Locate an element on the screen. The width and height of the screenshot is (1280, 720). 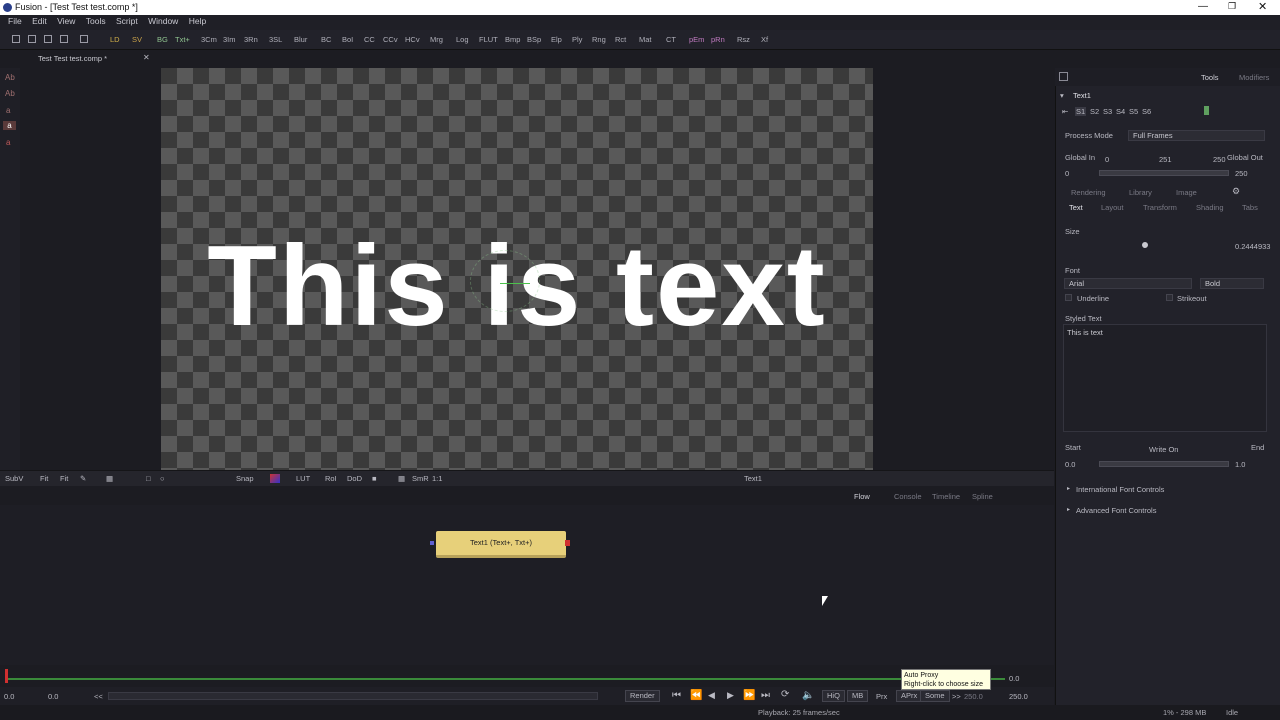
tool-rct: Rct is located at coordinates (620, 39).